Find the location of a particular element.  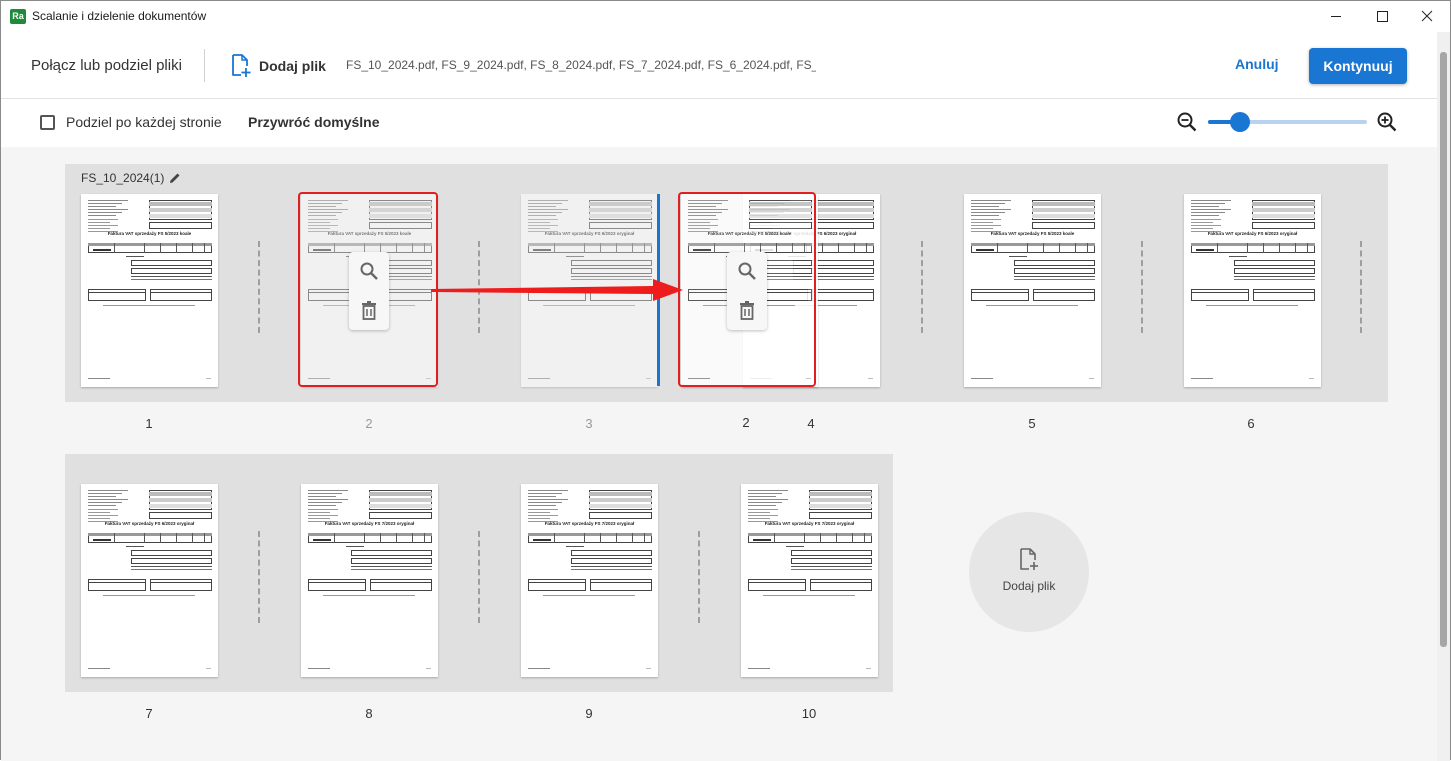

page-number: 4 is located at coordinates (811, 423).